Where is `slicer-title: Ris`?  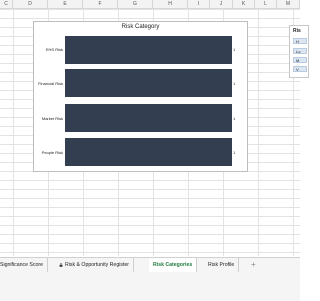 slicer-title: Ris is located at coordinates (297, 31).